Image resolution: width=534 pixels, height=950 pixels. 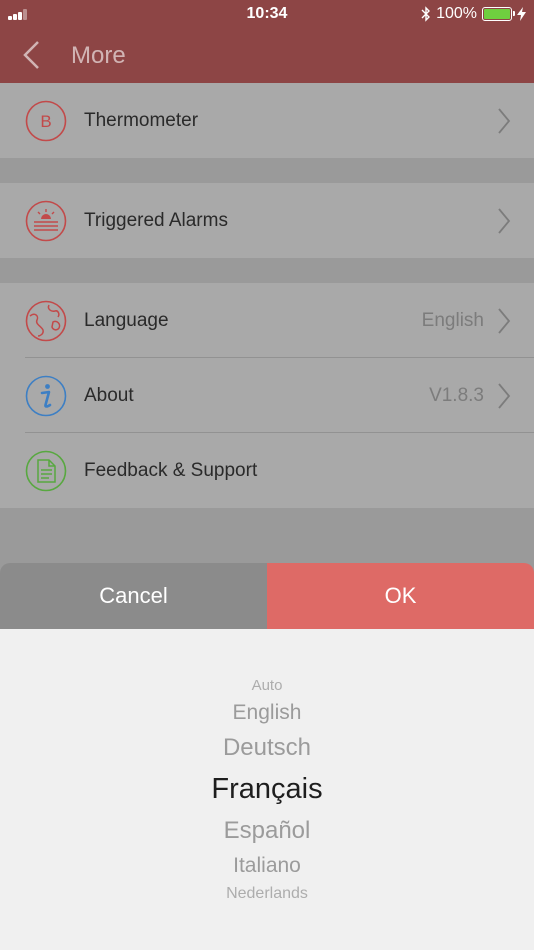 What do you see at coordinates (456, 395) in the screenshot?
I see `app-version-value: V1.8.3` at bounding box center [456, 395].